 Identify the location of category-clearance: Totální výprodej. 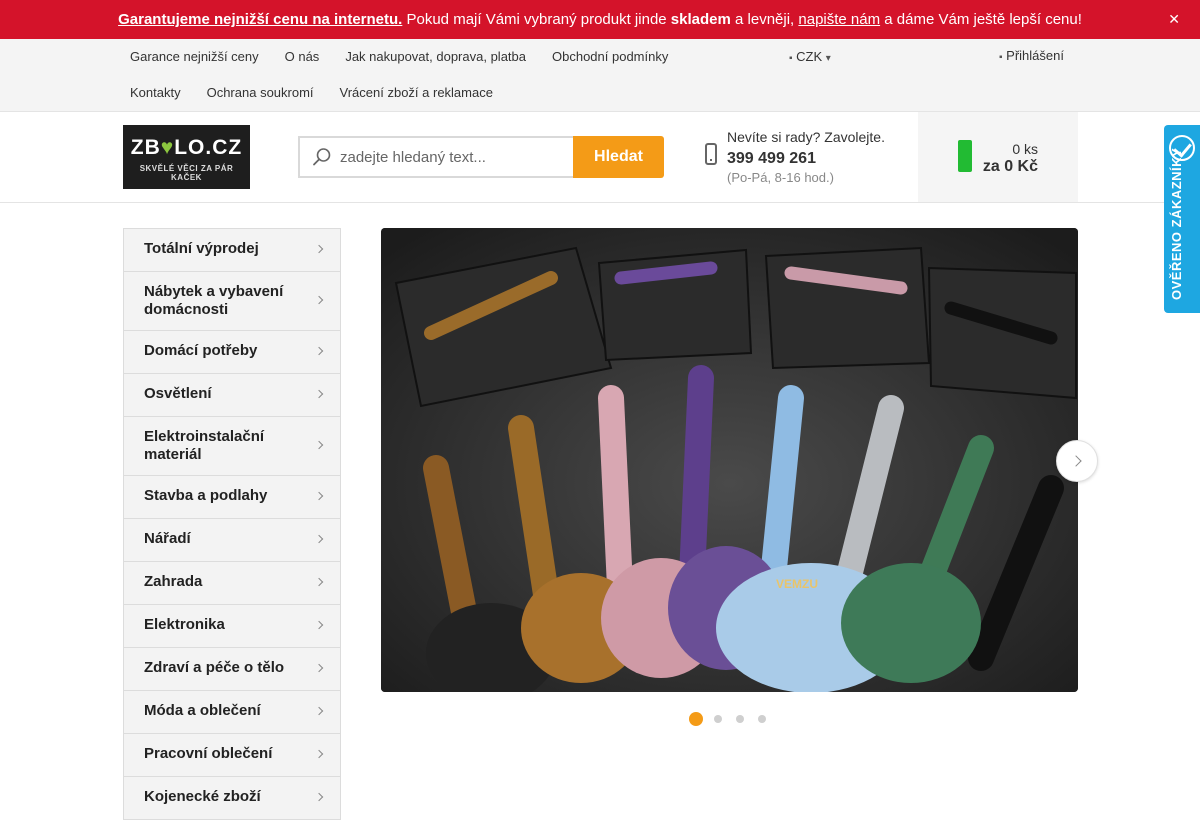
(232, 250).